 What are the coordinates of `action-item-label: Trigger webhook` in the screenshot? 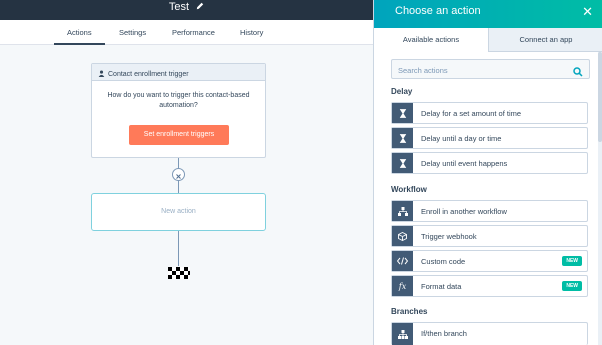 It's located at (449, 236).